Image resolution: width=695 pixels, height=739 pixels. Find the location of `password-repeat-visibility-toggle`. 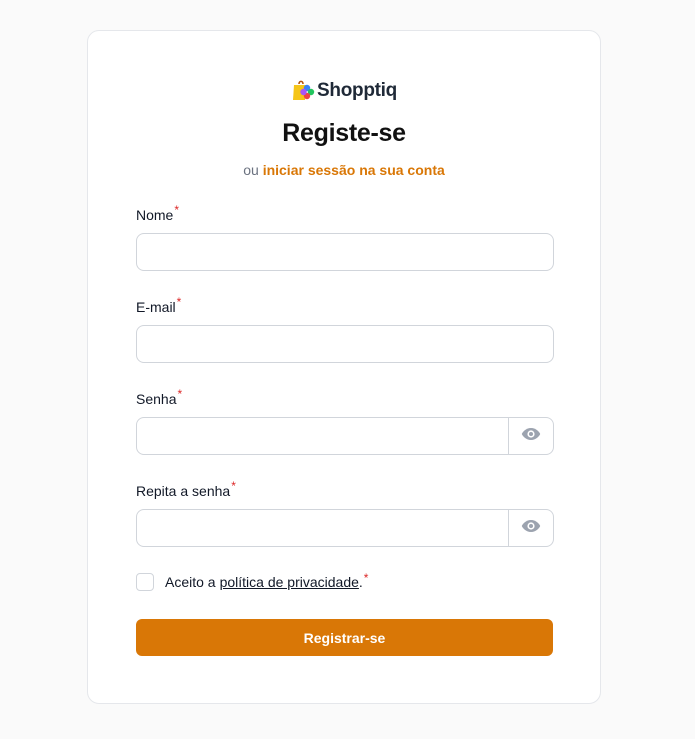

password-repeat-visibility-toggle is located at coordinates (530, 528).